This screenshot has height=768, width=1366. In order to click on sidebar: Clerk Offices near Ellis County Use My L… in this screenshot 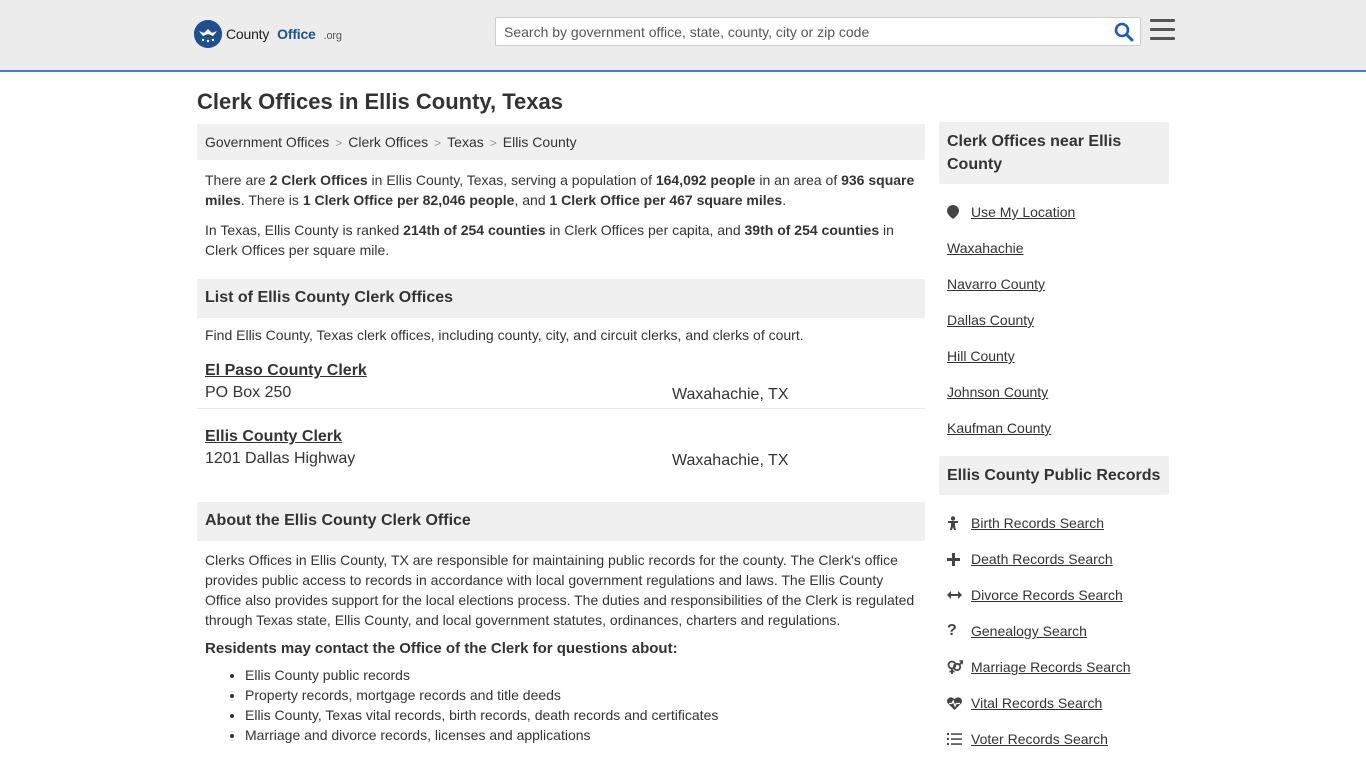, I will do `click(1054, 439)`.